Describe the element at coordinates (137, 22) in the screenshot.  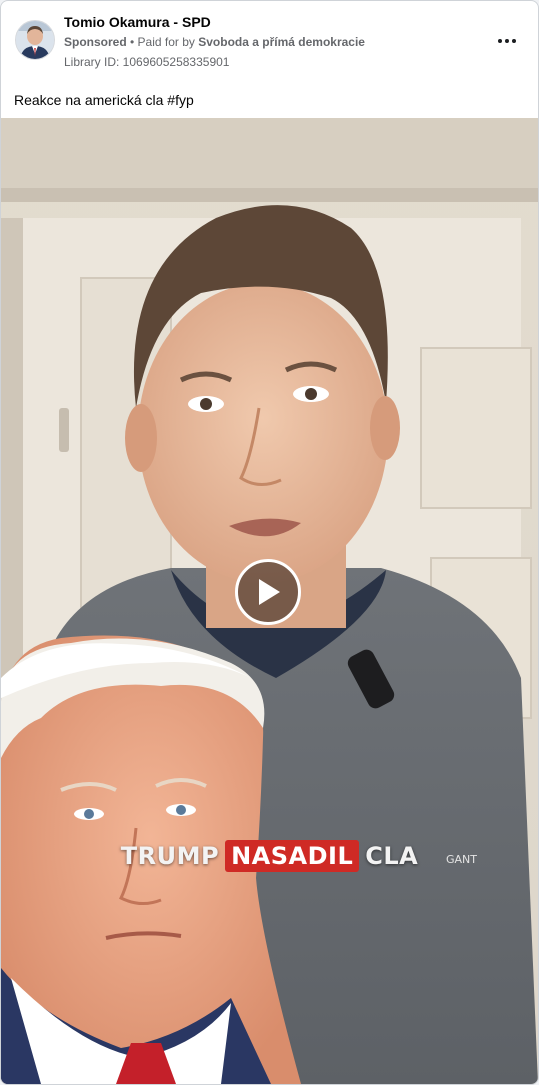
I see `page-name-link: Tomio Okamura - SPD` at that location.